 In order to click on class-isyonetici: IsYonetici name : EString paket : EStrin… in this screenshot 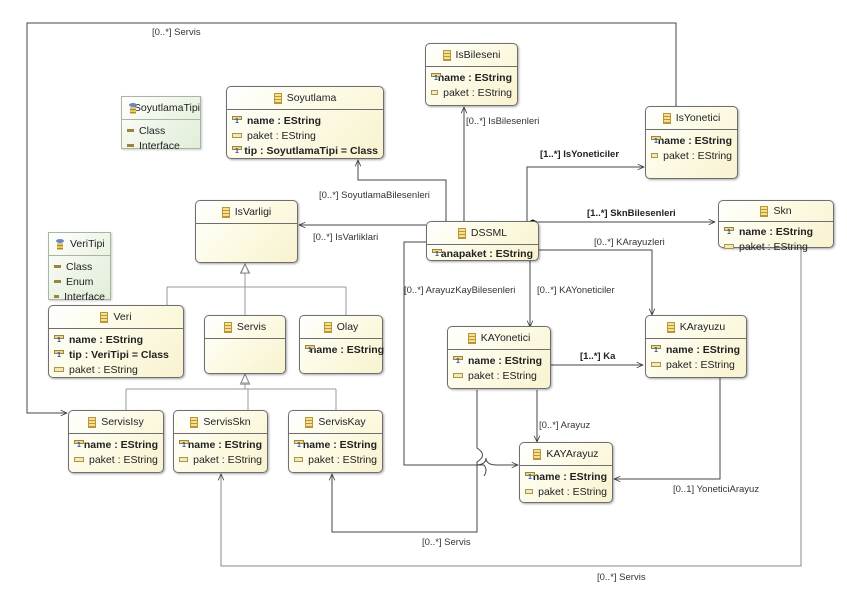, I will do `click(691, 142)`.